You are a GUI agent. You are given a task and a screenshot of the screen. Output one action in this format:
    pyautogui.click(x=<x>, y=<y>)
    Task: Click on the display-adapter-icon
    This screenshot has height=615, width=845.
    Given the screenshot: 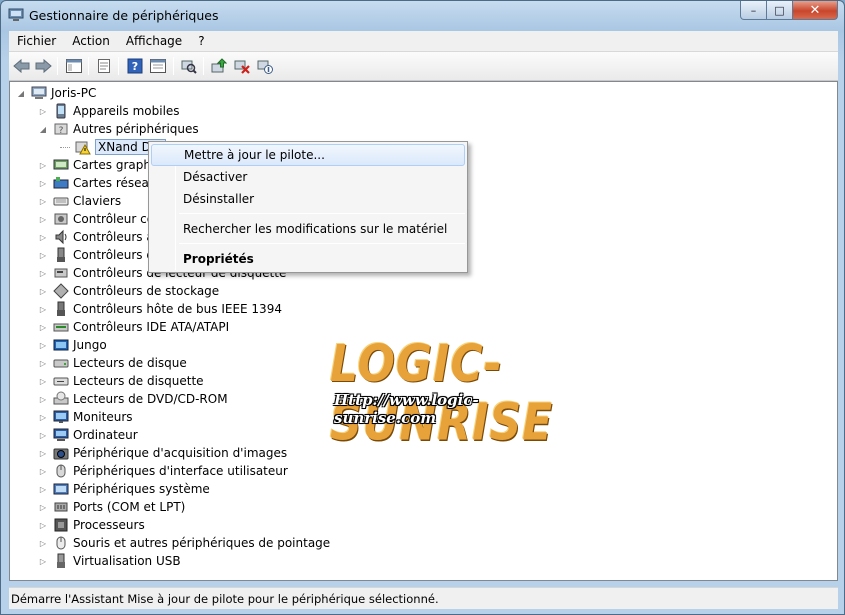 What is the action you would take?
    pyautogui.click(x=61, y=165)
    